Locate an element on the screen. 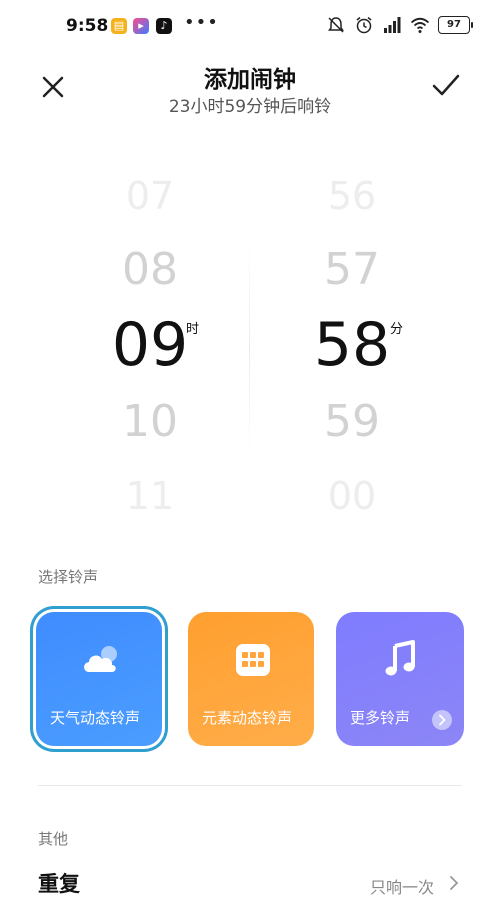 The width and height of the screenshot is (500, 898). minute-unit-label: 分 is located at coordinates (397, 329).